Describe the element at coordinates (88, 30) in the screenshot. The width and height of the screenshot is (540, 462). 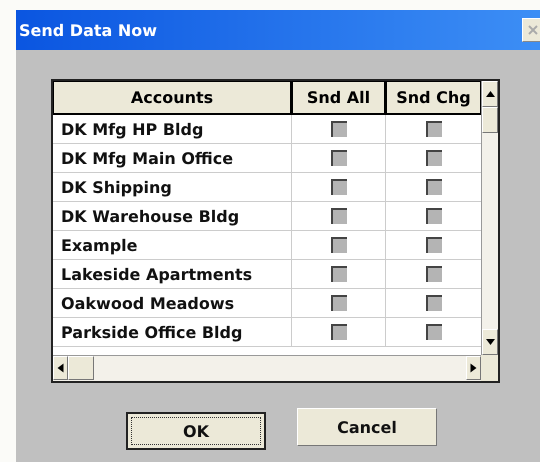
I see `window-title: Send Data Now` at that location.